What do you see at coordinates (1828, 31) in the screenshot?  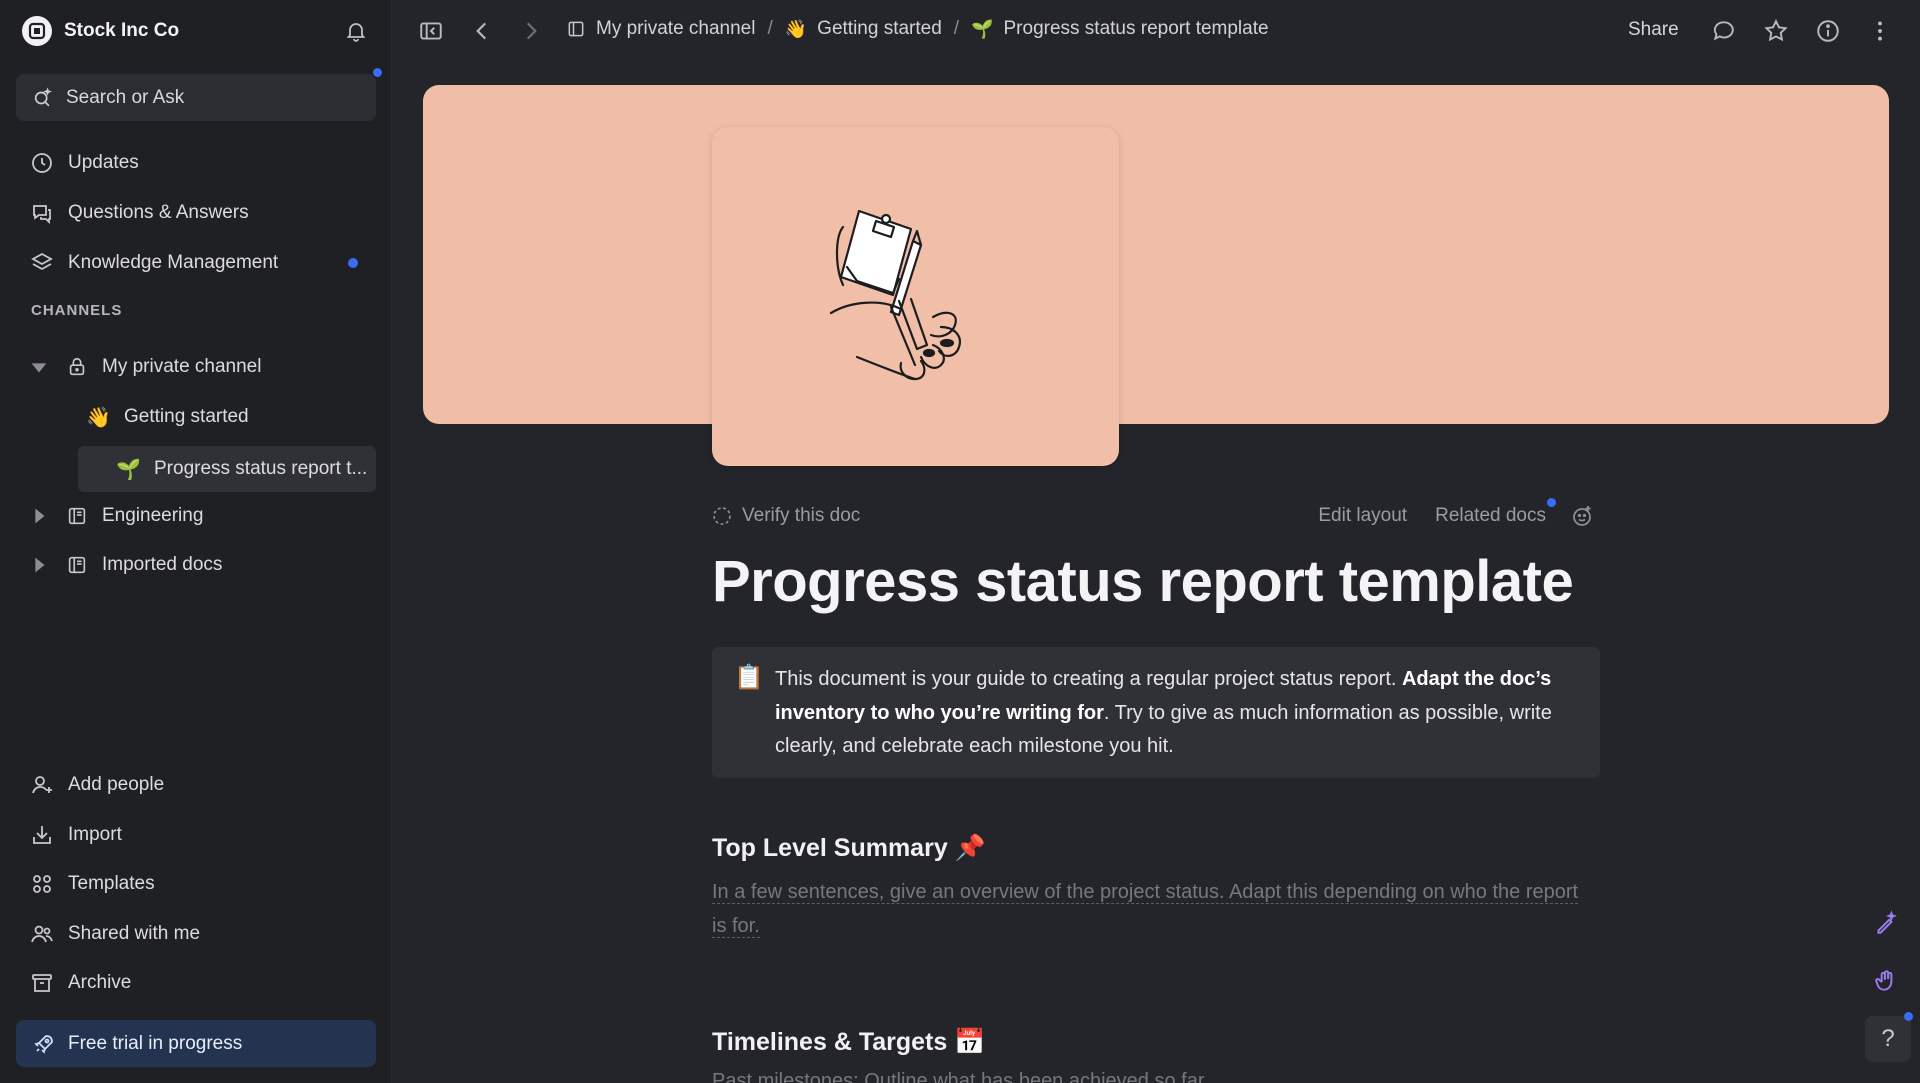 I see `info-icon` at bounding box center [1828, 31].